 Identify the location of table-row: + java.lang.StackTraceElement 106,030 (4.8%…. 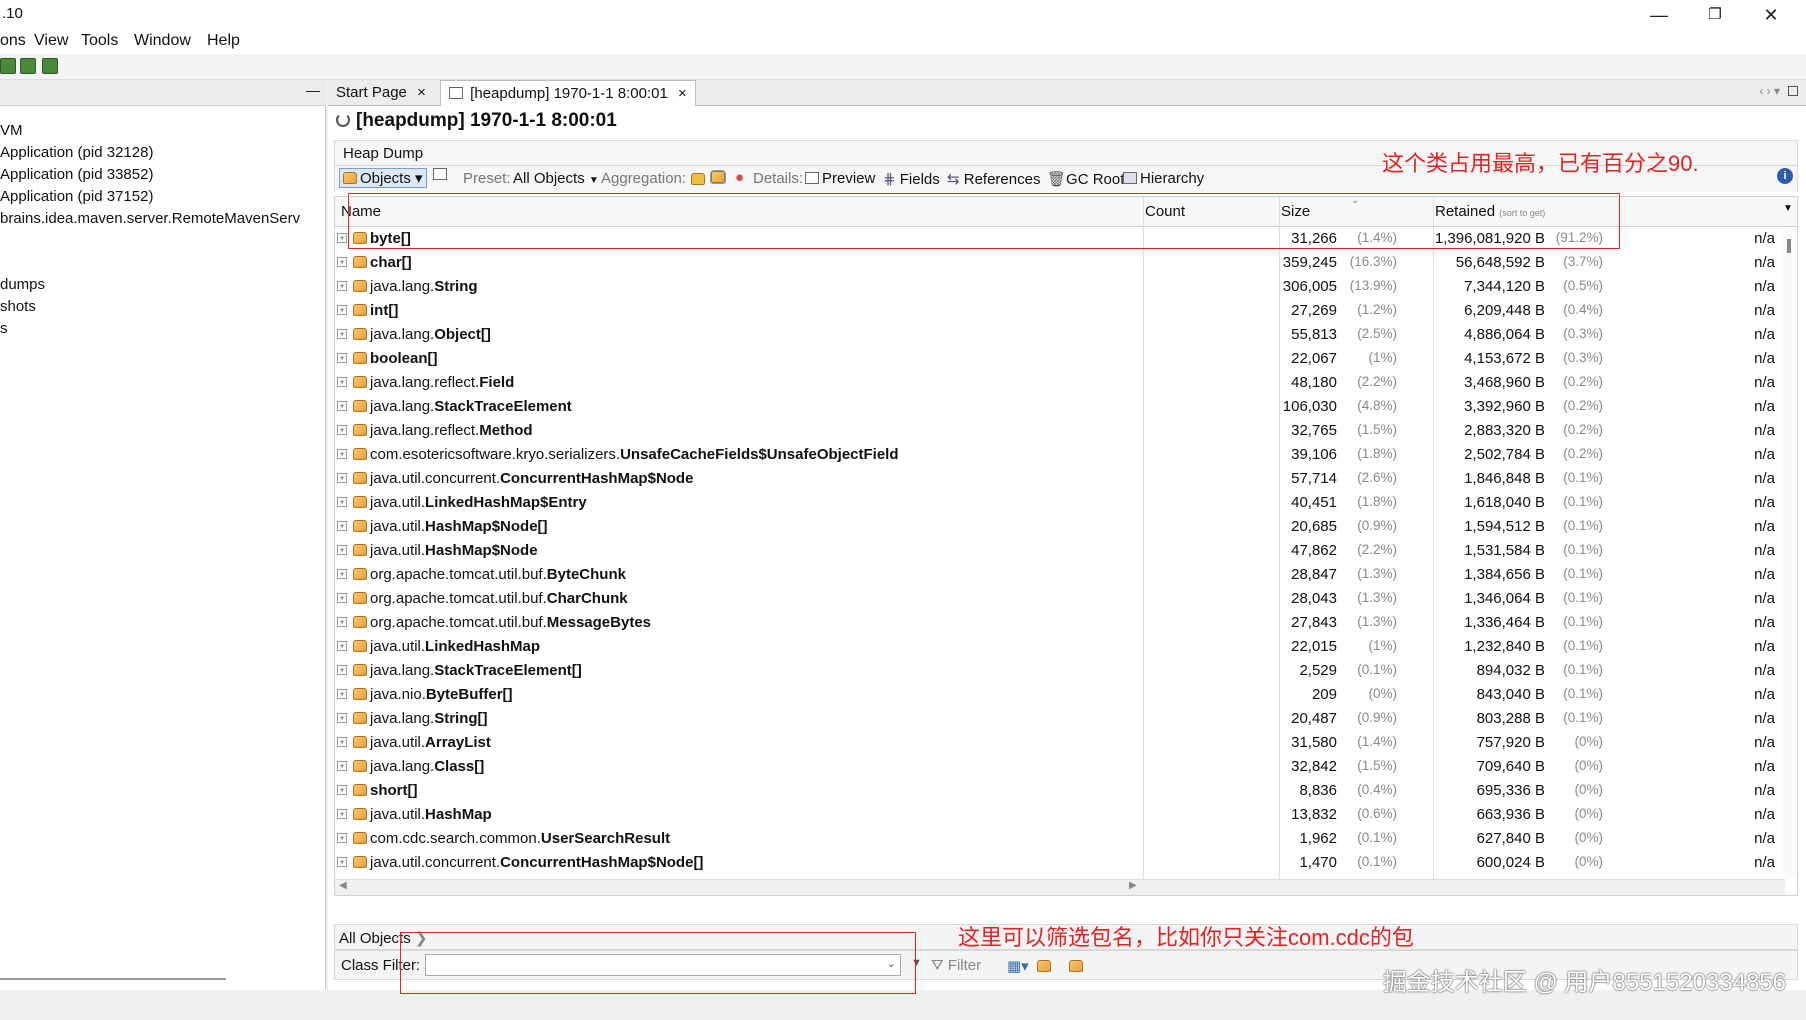
(1066, 407).